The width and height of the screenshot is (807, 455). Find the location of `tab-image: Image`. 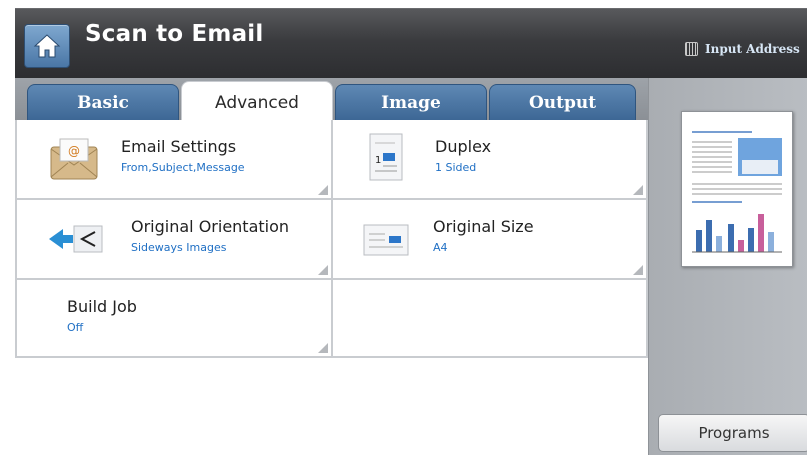

tab-image: Image is located at coordinates (411, 102).